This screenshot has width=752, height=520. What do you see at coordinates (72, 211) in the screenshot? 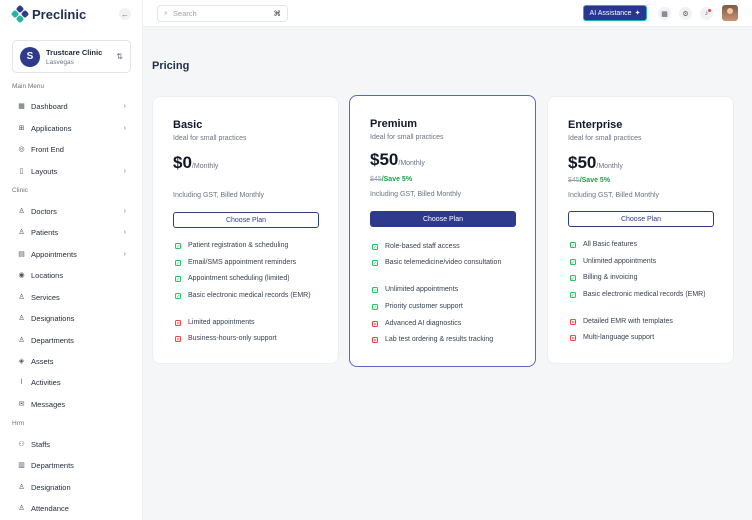
I see `sidebar-item-doctors: ♙ Doctors ›` at bounding box center [72, 211].